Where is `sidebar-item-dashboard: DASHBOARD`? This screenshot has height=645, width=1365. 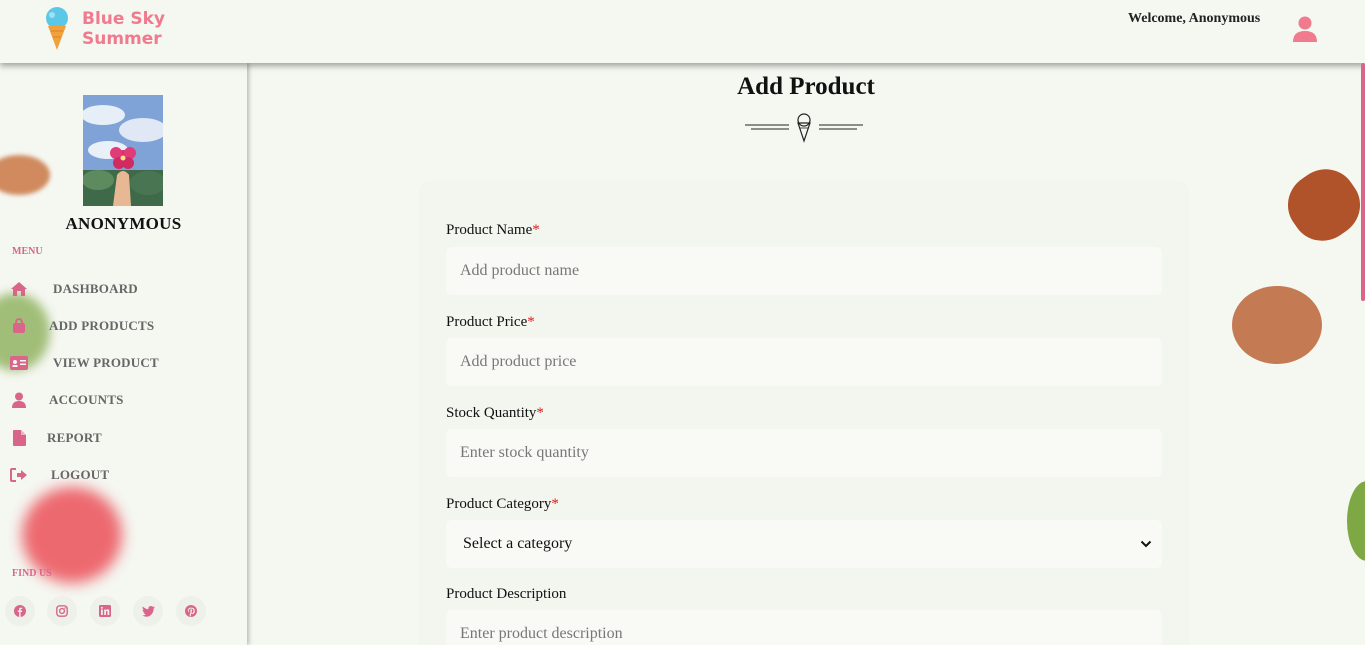
sidebar-item-dashboard: DASHBOARD is located at coordinates (73, 289).